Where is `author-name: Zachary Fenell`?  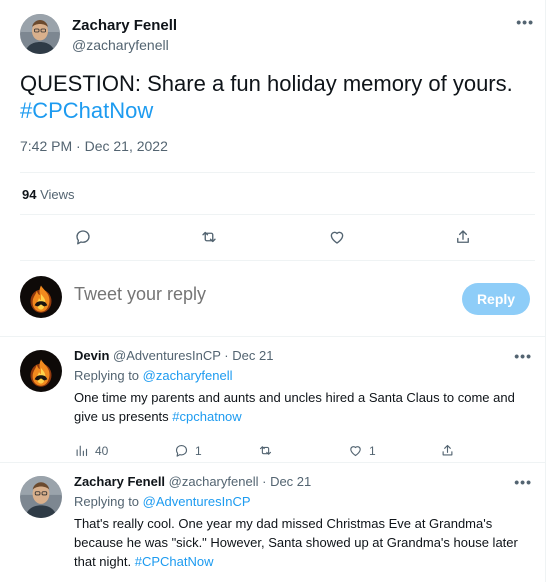 author-name: Zachary Fenell is located at coordinates (124, 25).